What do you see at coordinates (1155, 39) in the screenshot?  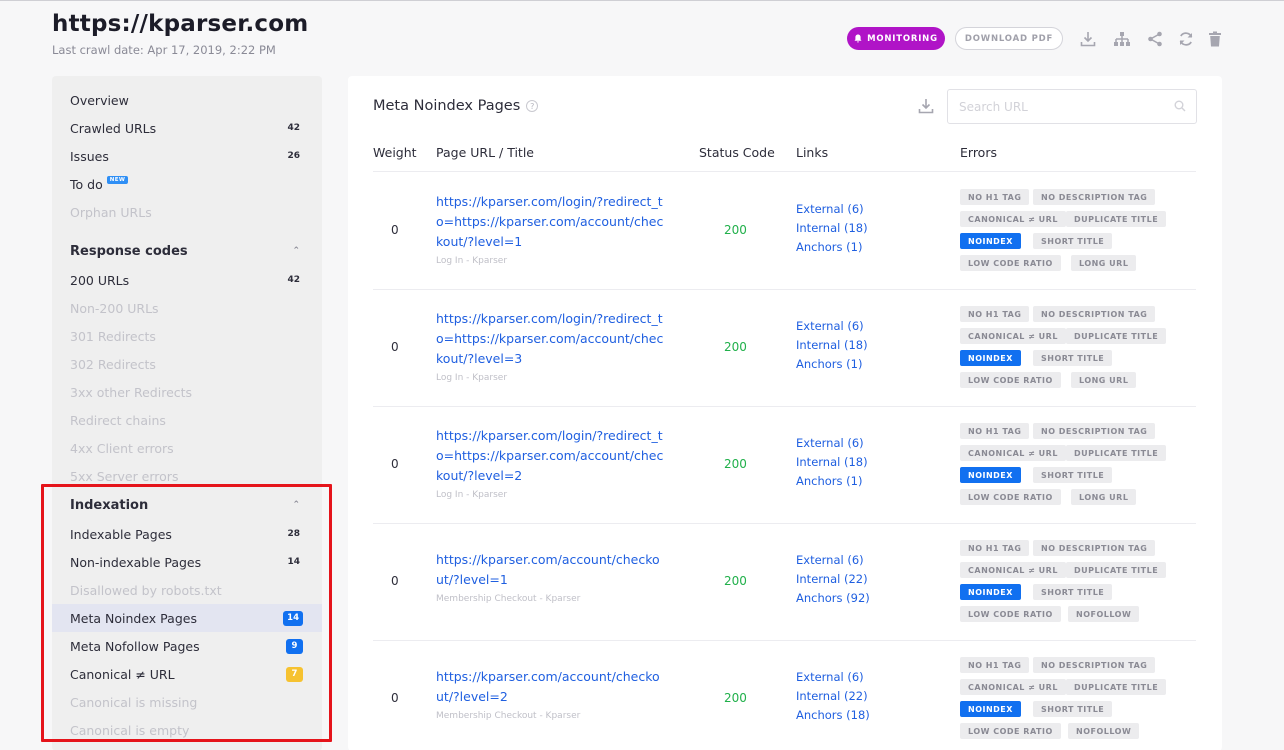 I see `share-icon` at bounding box center [1155, 39].